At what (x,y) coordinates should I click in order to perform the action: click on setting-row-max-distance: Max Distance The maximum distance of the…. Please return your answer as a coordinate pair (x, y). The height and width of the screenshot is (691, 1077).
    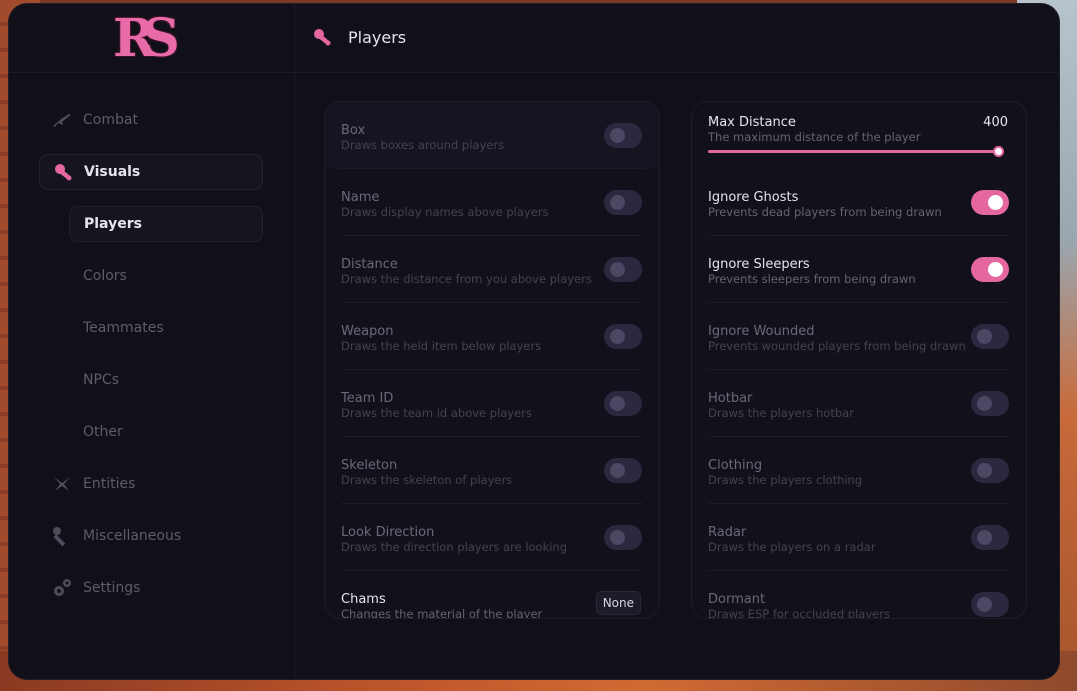
    Looking at the image, I should click on (859, 135).